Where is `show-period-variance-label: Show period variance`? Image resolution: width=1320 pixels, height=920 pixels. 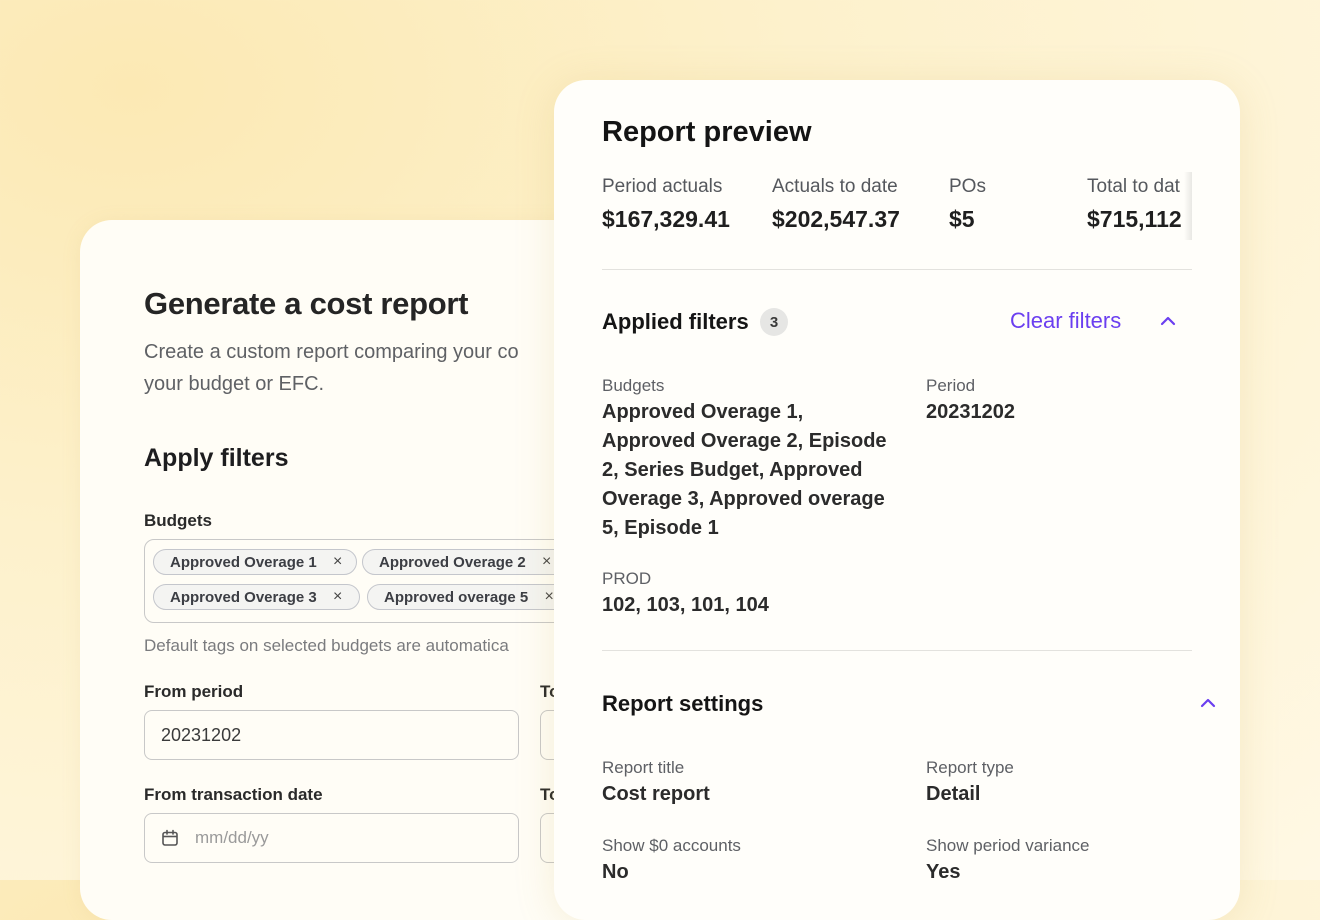
show-period-variance-label: Show period variance is located at coordinates (1008, 845).